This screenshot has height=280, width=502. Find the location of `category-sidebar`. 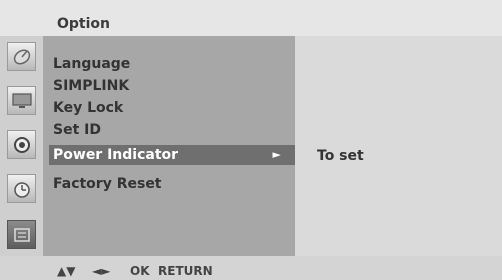

category-sidebar is located at coordinates (21, 146).